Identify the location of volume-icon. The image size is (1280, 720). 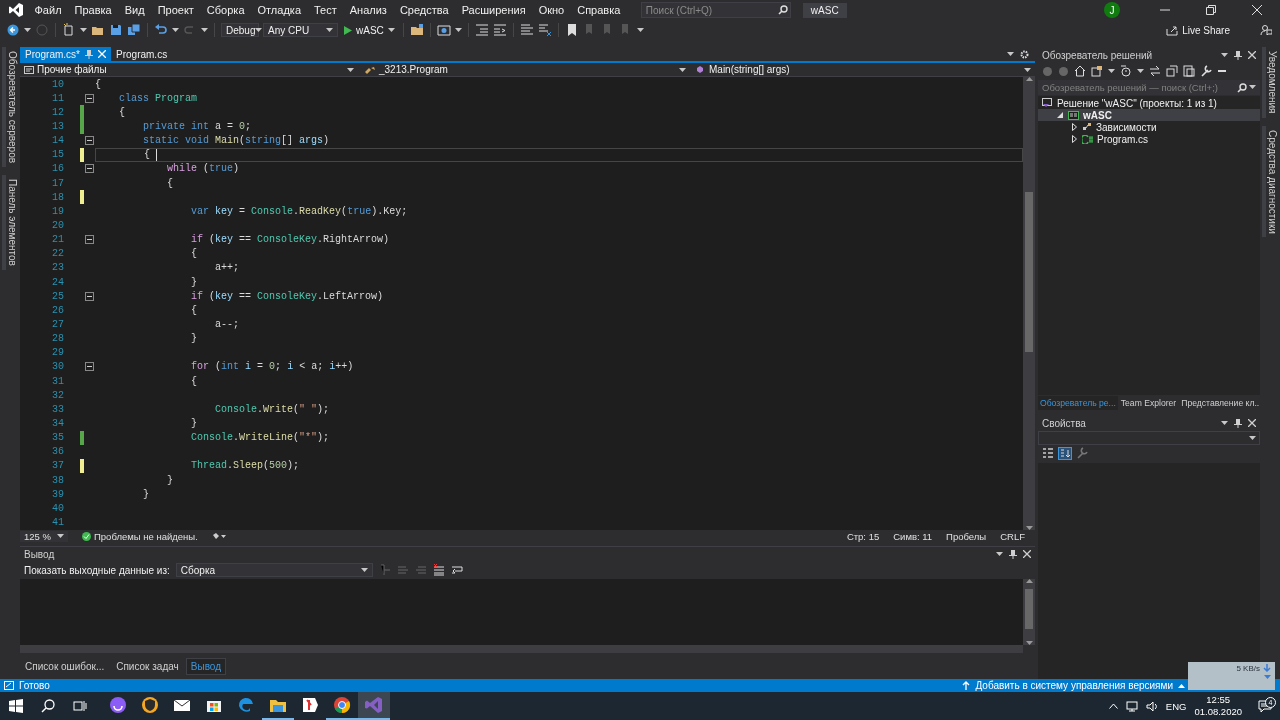
(1151, 706).